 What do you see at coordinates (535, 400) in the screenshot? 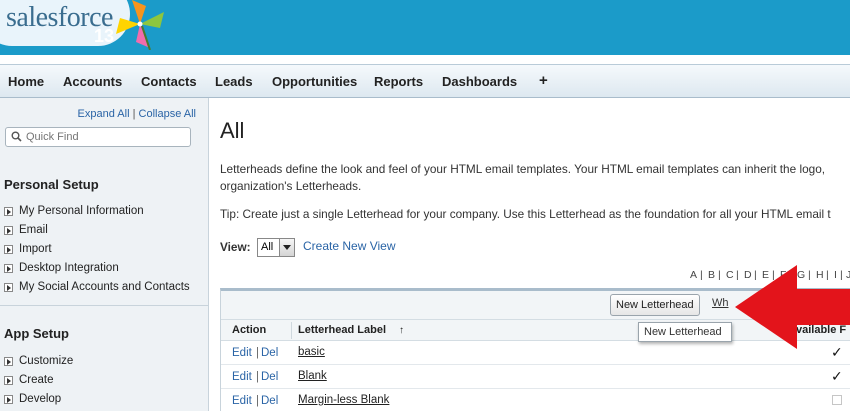
I see `table-row: Edit | Del Margin-less Blank` at bounding box center [535, 400].